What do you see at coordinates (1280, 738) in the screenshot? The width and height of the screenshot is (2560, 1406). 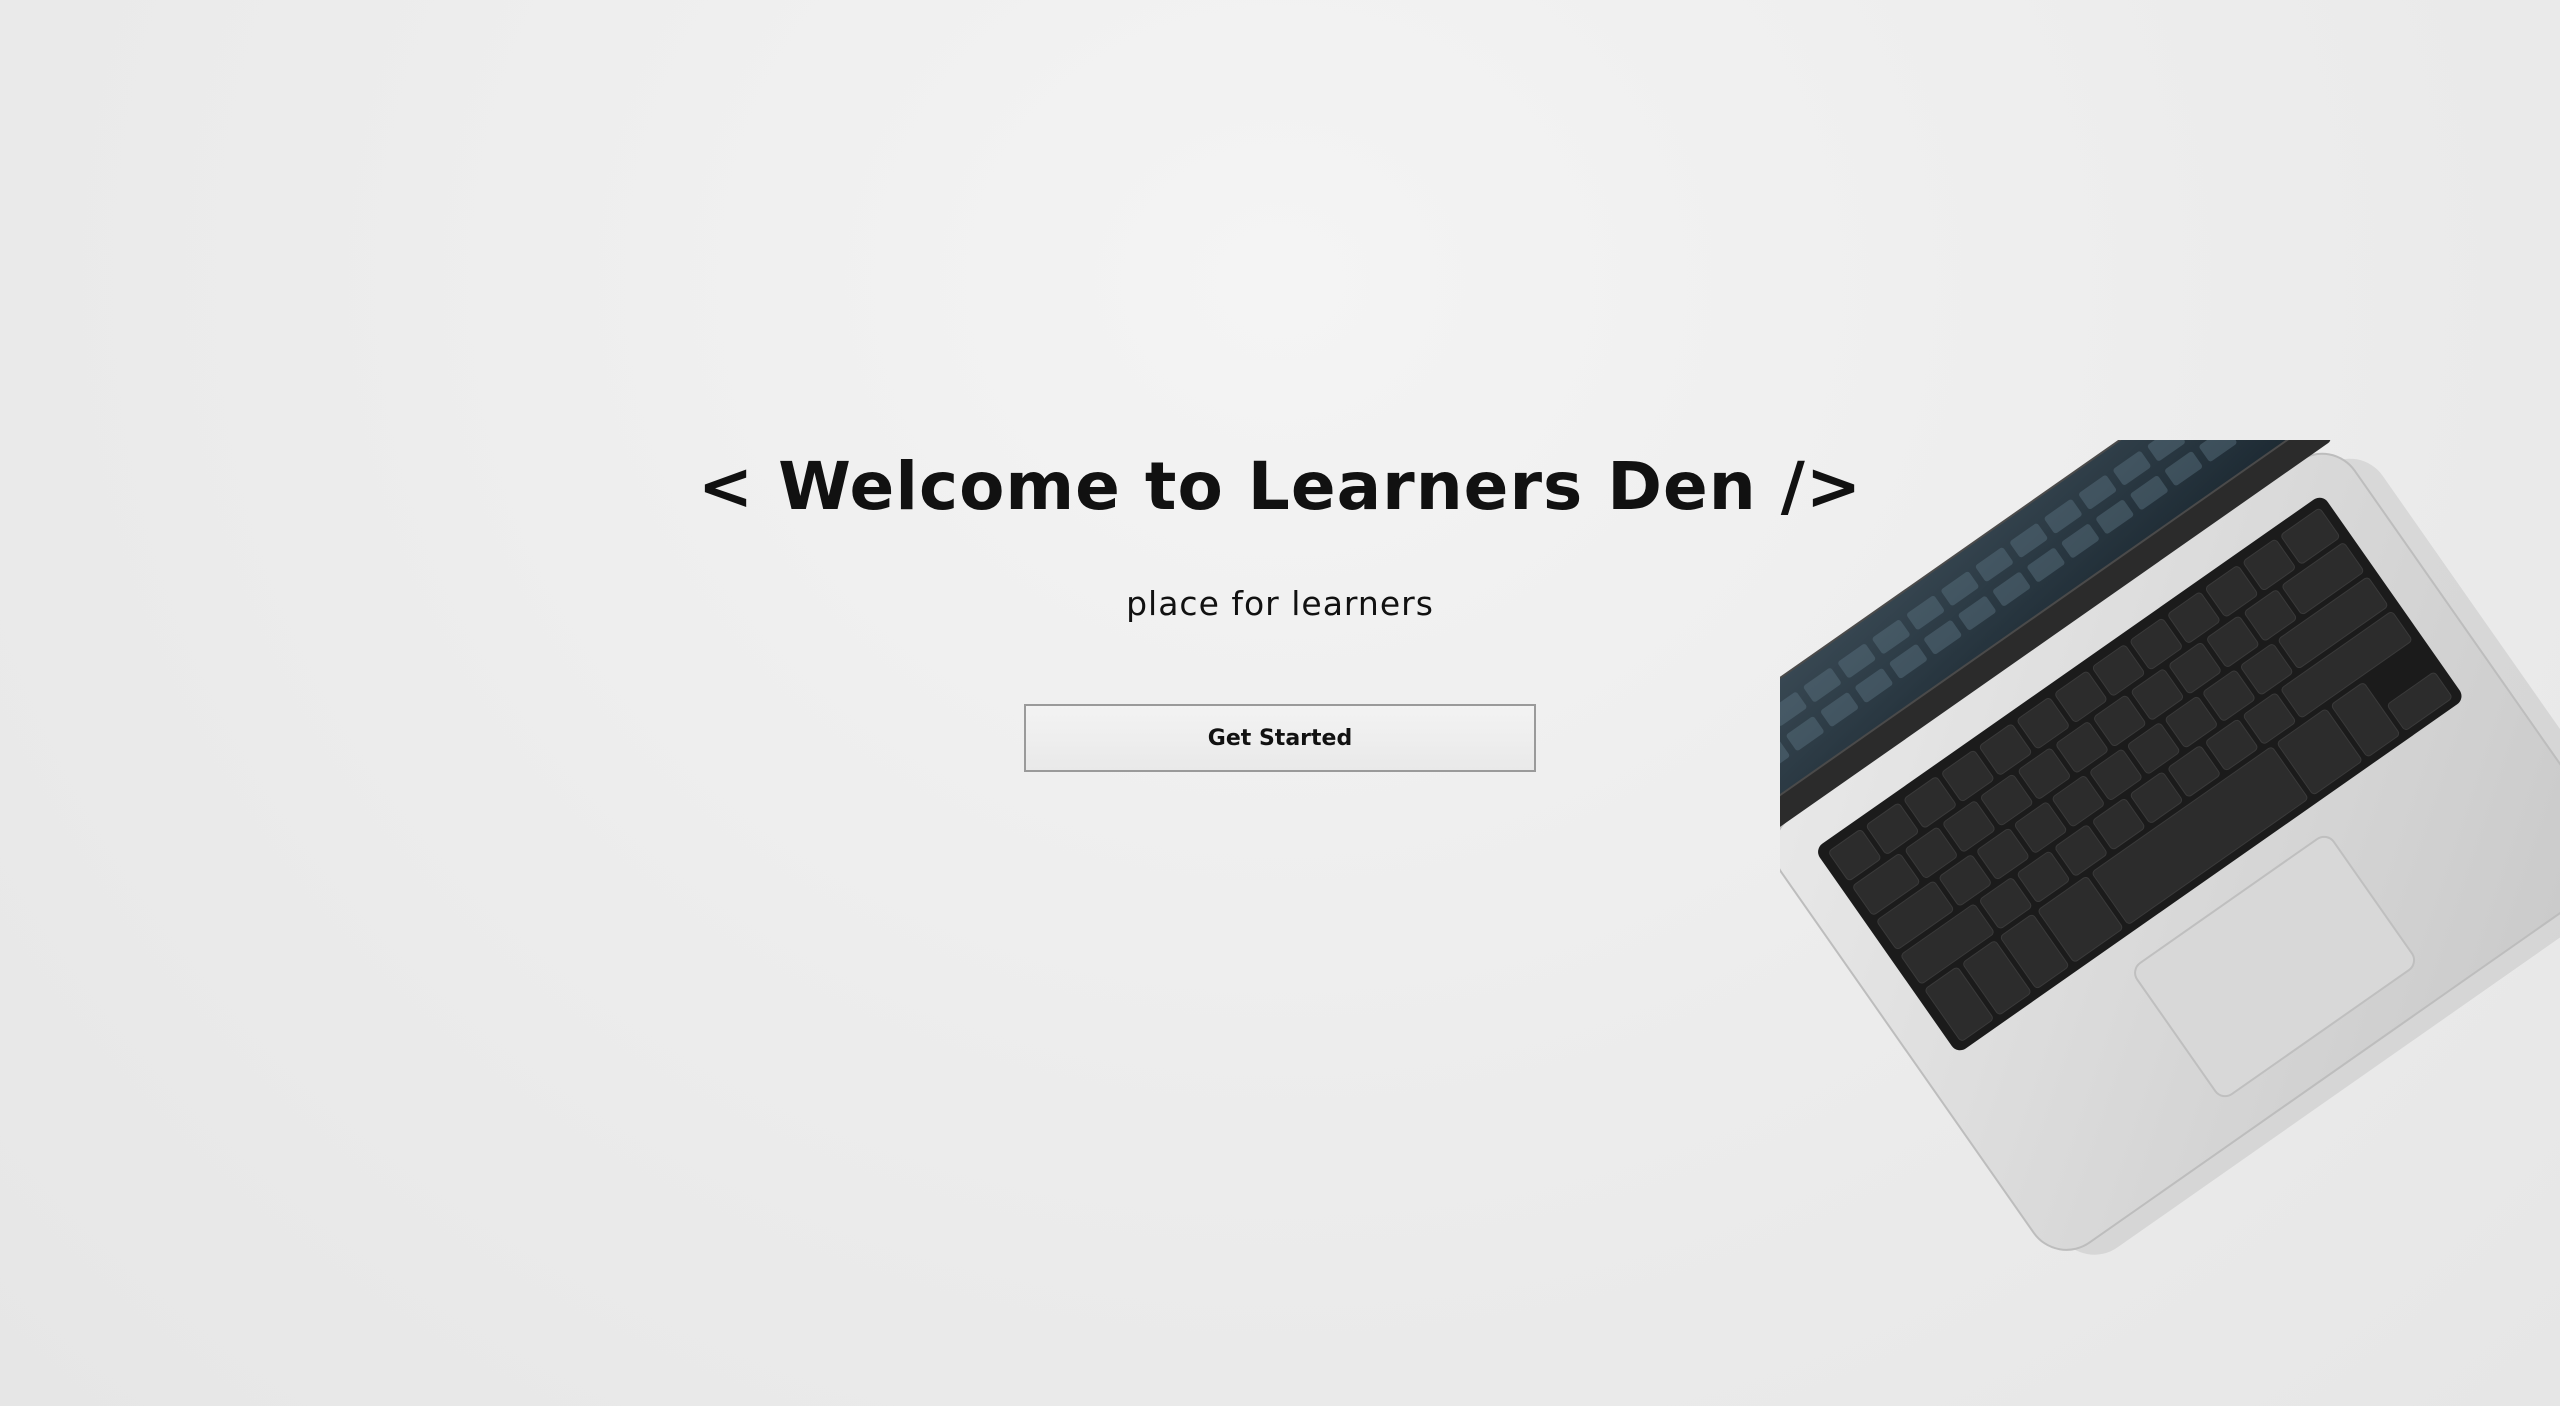 I see `get-started-button: Get Started` at bounding box center [1280, 738].